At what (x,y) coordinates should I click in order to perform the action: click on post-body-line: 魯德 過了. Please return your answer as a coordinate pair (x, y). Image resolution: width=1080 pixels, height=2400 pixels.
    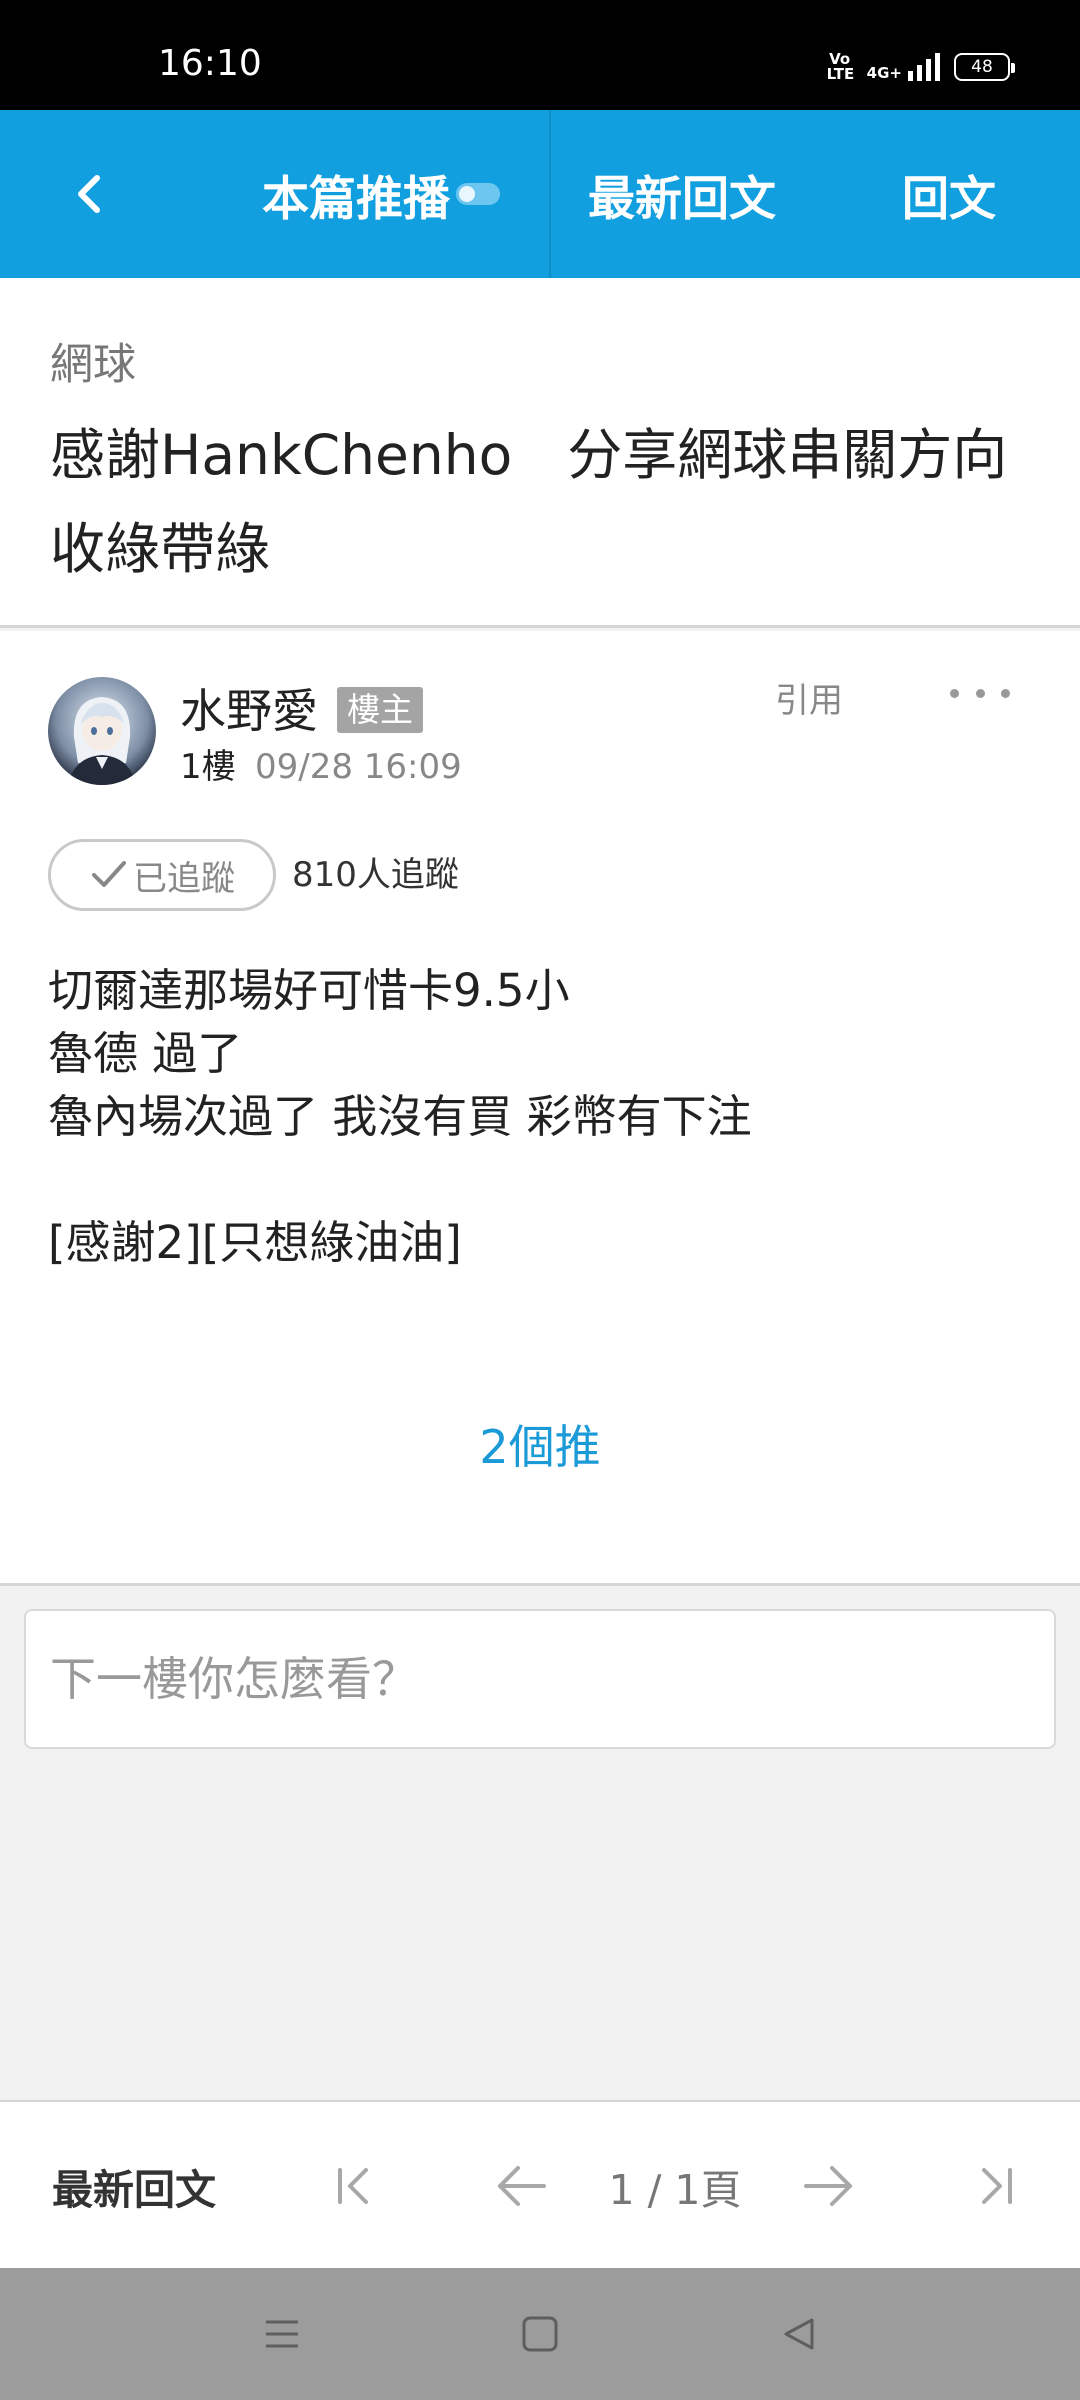
    Looking at the image, I should click on (145, 1053).